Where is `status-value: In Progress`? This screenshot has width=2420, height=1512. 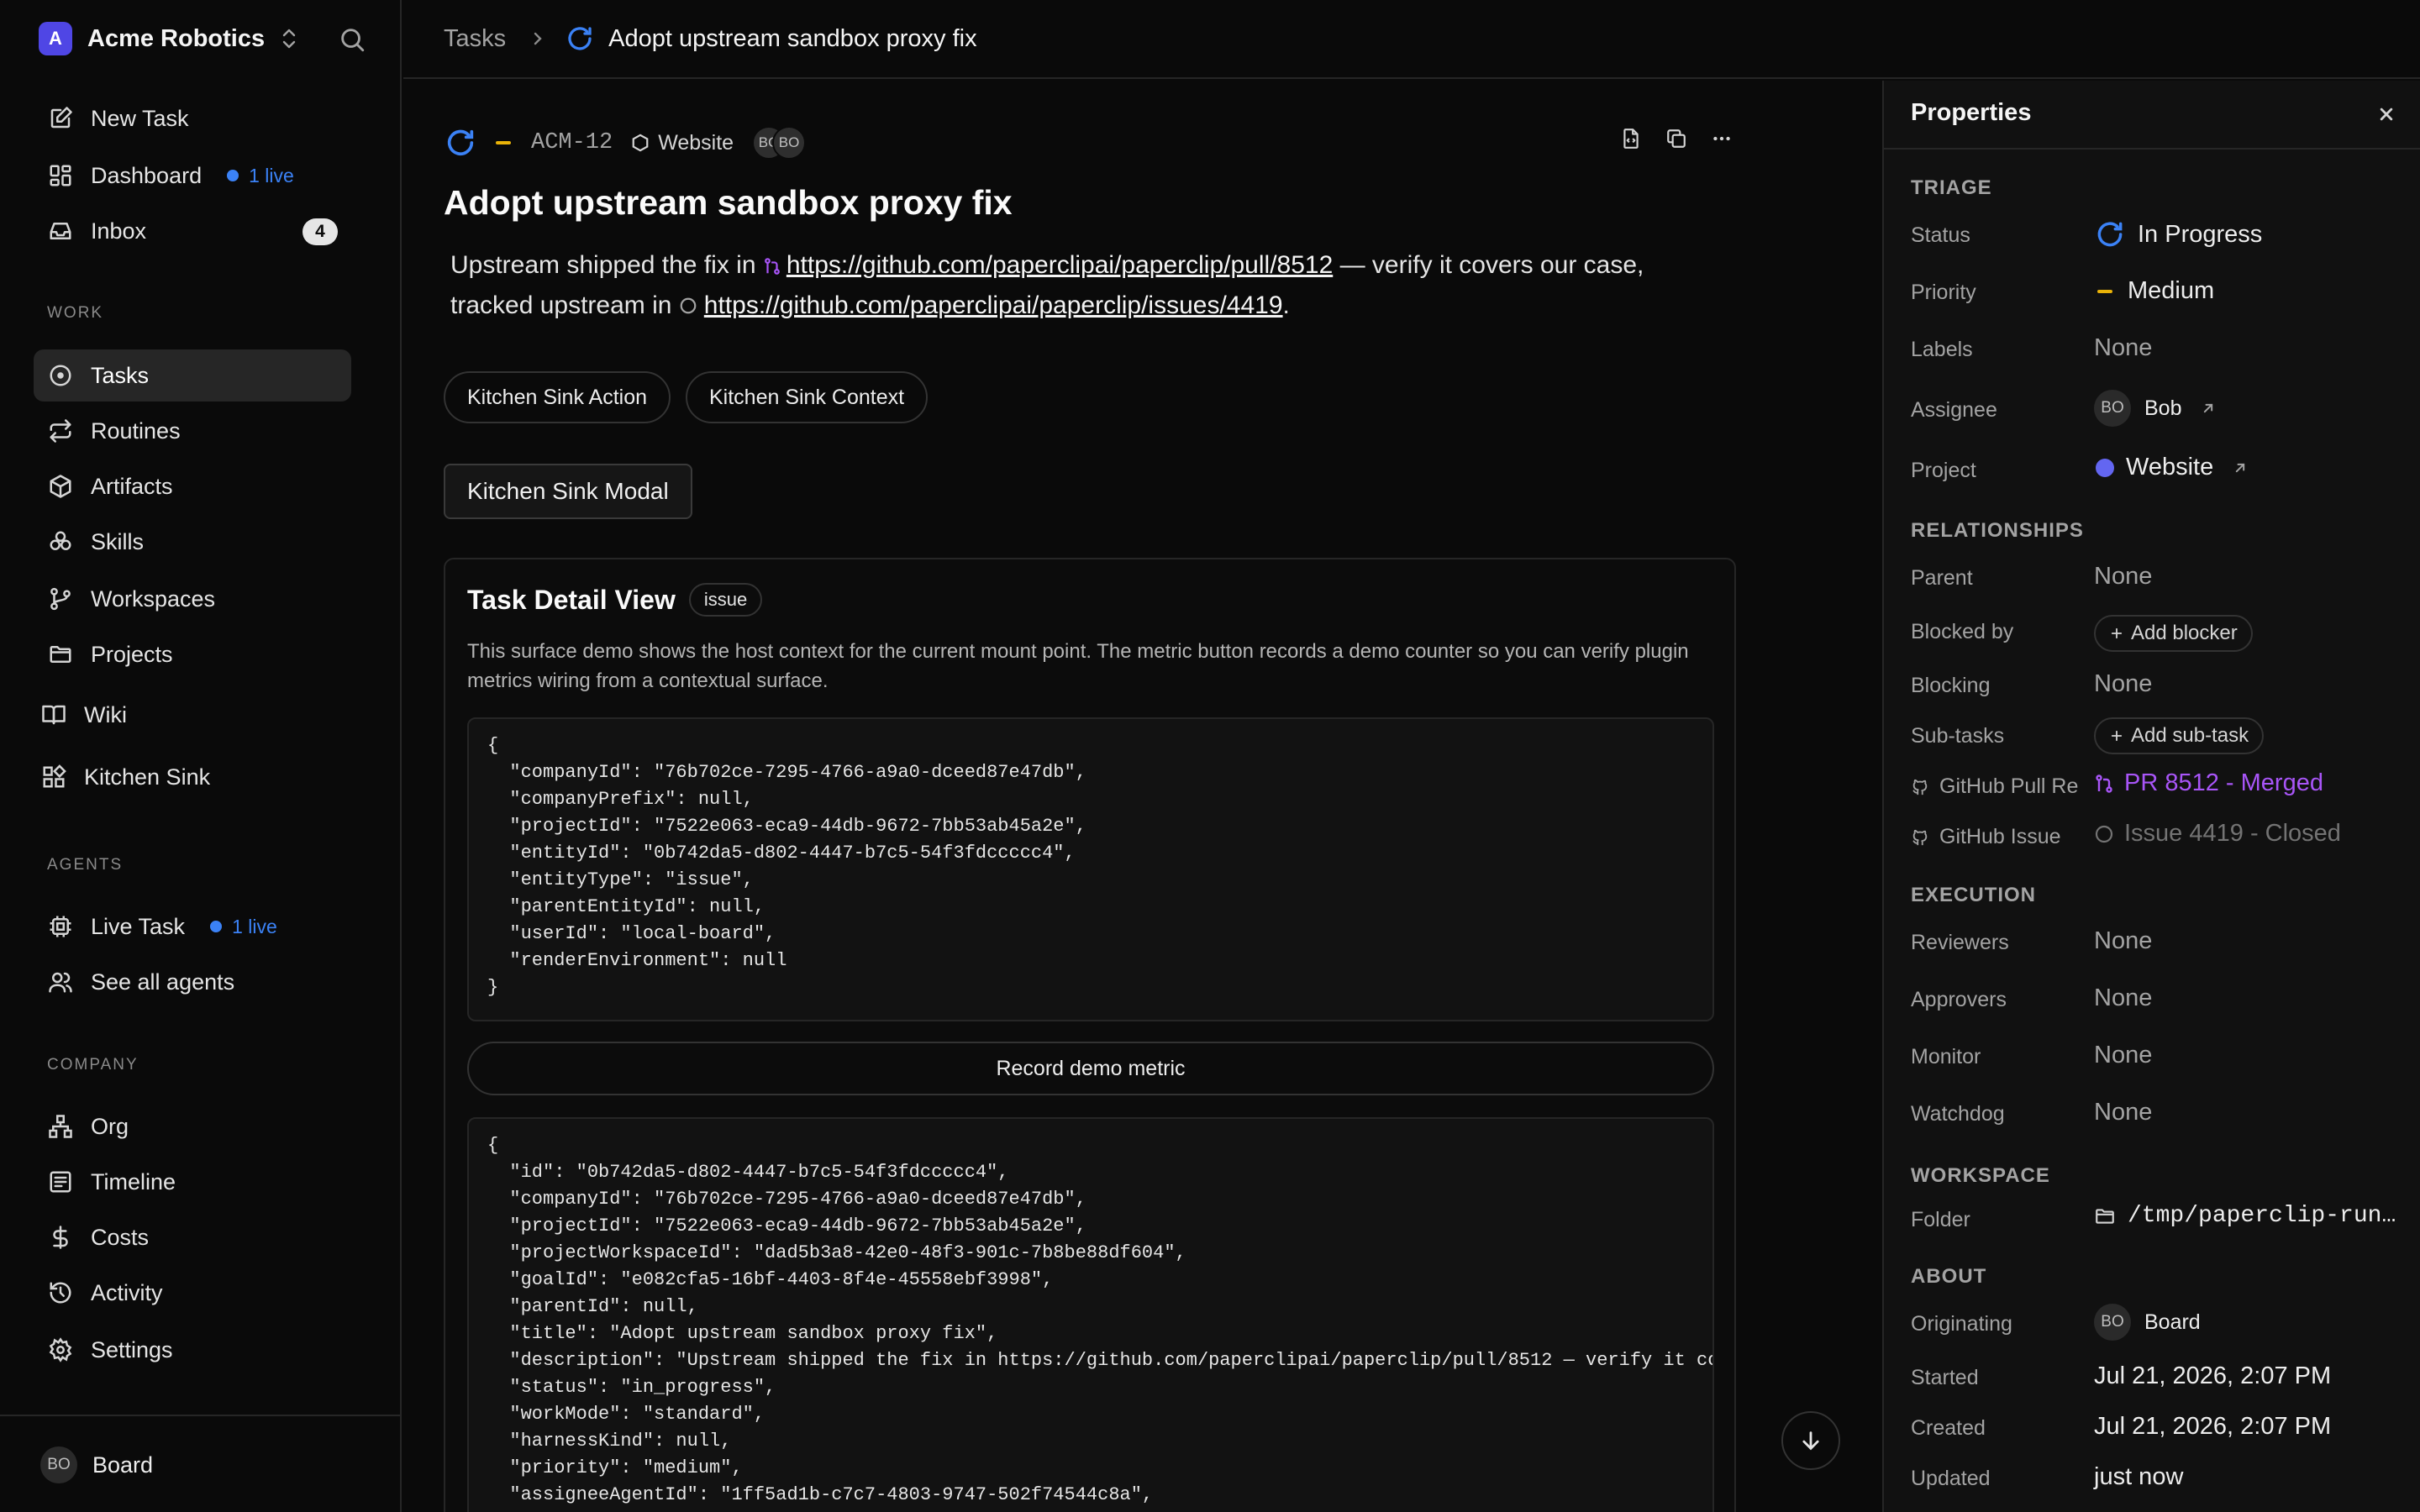 status-value: In Progress is located at coordinates (2178, 234).